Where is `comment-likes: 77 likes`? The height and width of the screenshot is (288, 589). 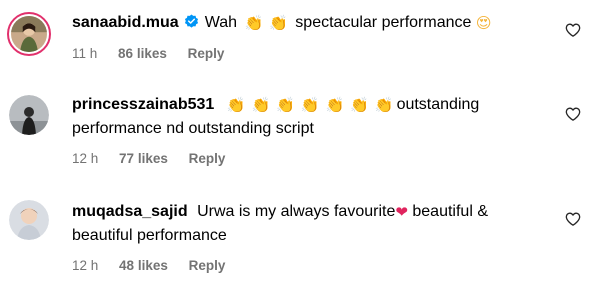 comment-likes: 77 likes is located at coordinates (143, 158).